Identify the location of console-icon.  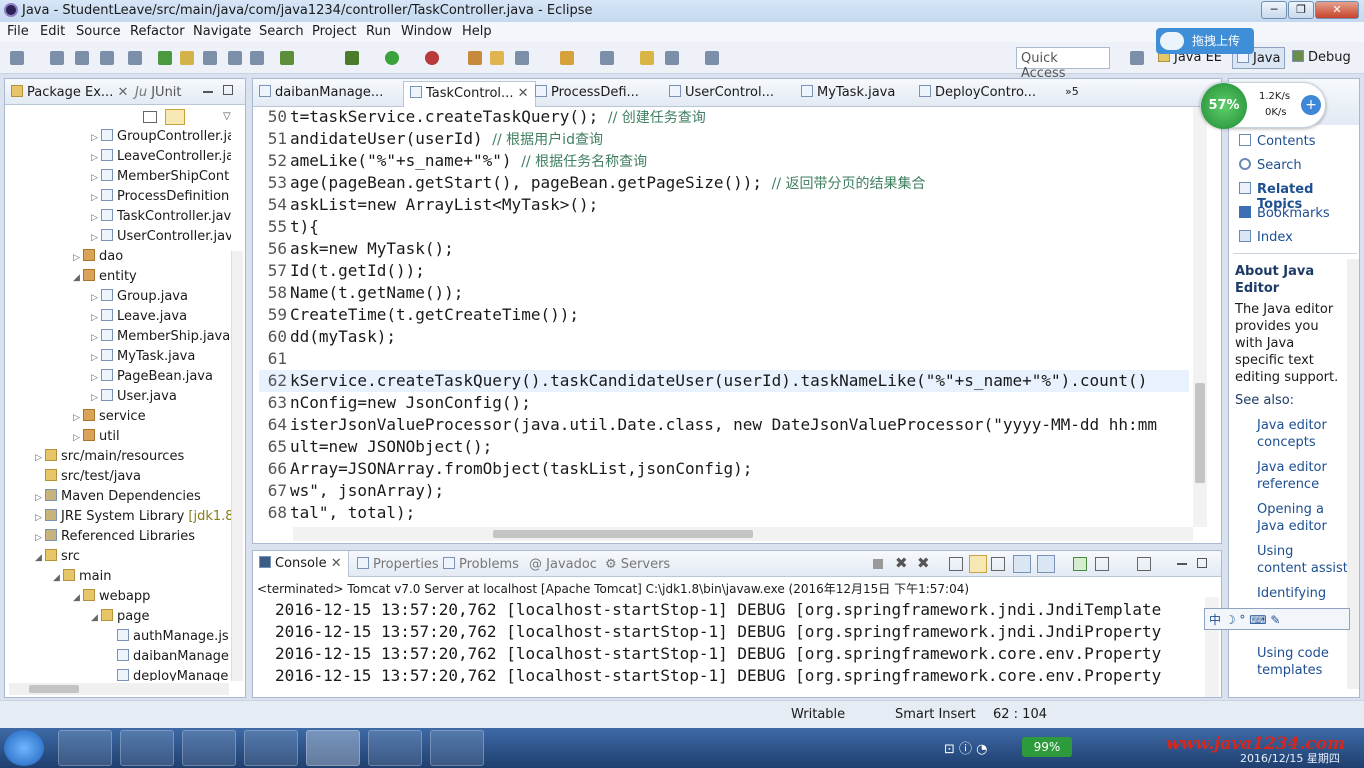
(107, 58).